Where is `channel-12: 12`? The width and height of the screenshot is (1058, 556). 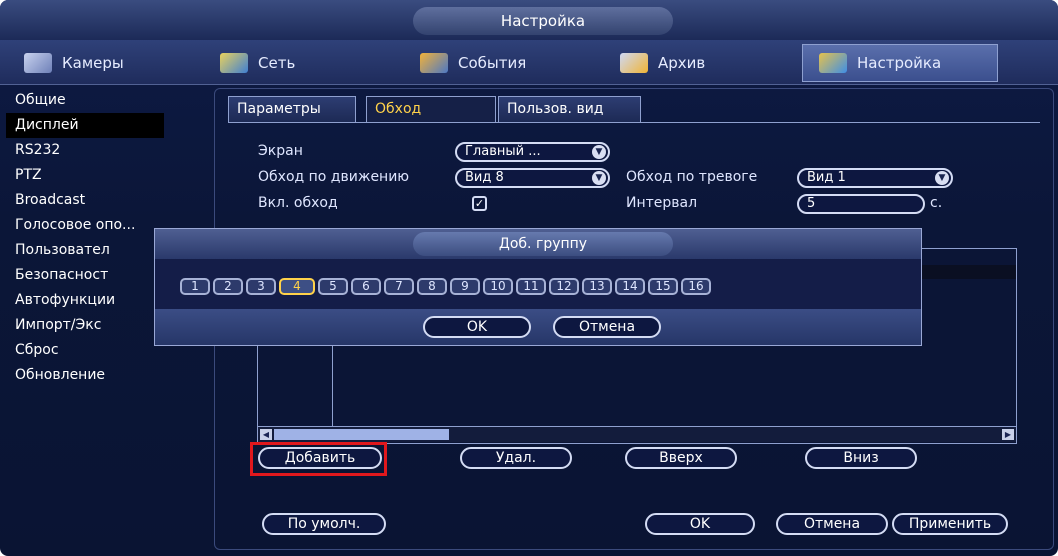 channel-12: 12 is located at coordinates (564, 286).